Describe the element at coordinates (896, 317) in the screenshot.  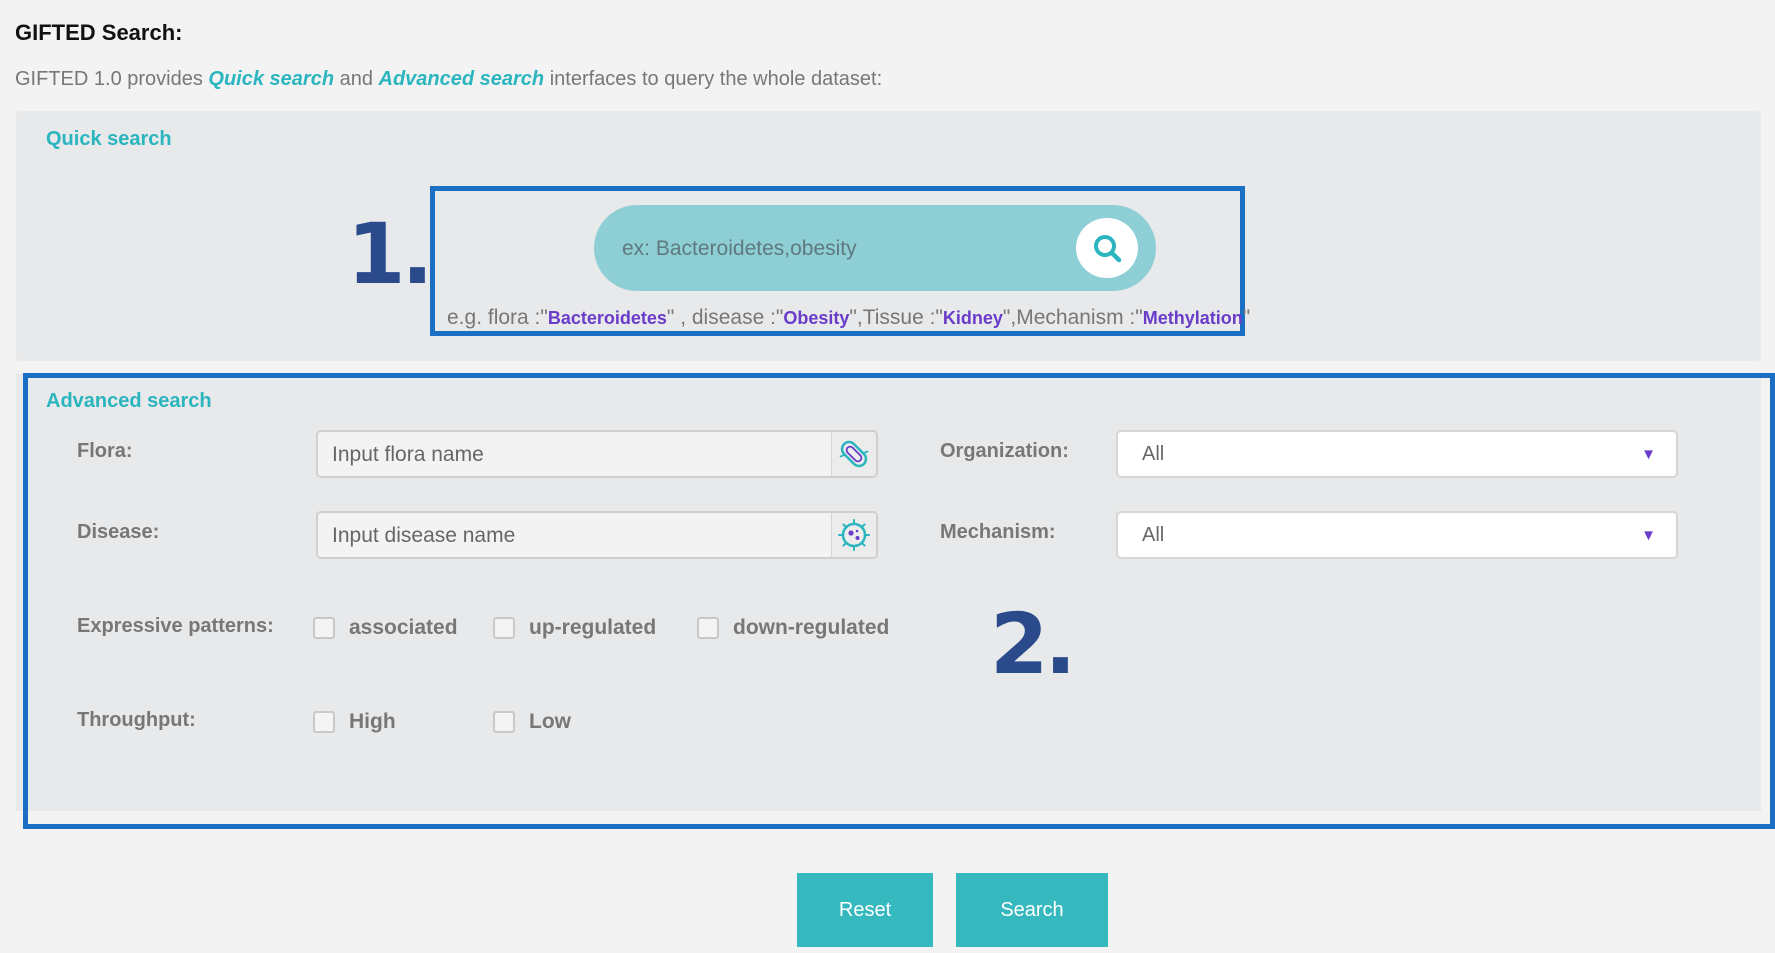
I see `example-tissue-prefix: ",Tissue :"` at that location.